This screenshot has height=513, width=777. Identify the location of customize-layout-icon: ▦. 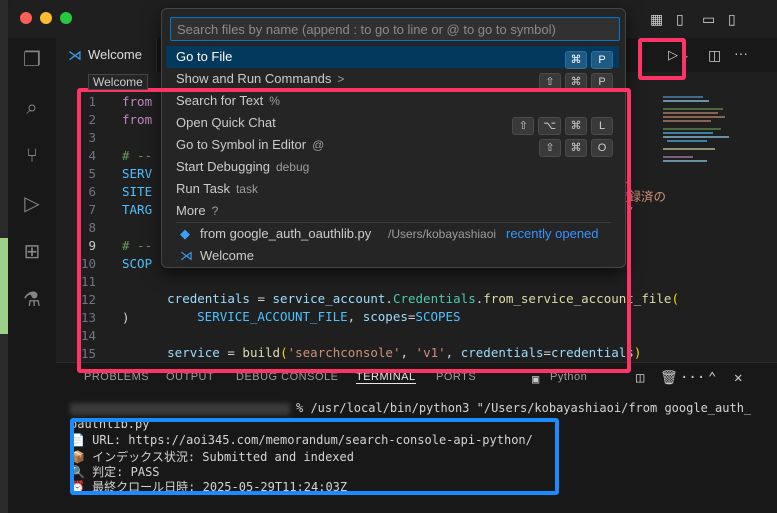
(656, 19).